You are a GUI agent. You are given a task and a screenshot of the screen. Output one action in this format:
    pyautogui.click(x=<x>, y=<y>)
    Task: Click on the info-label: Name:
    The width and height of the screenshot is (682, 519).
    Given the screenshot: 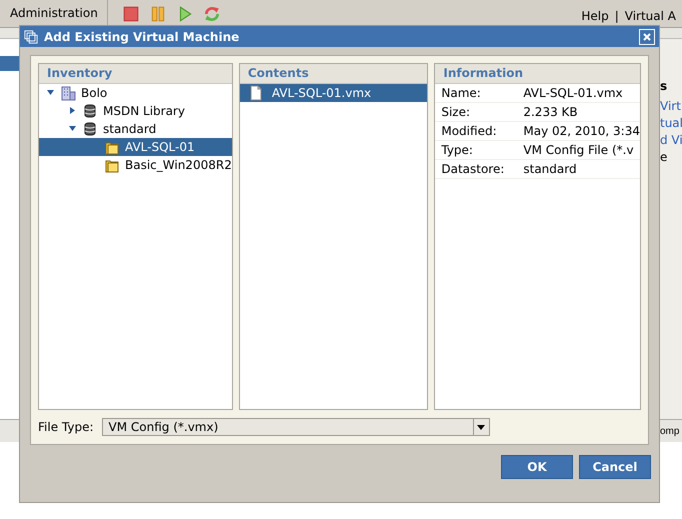 What is the action you would take?
    pyautogui.click(x=461, y=93)
    